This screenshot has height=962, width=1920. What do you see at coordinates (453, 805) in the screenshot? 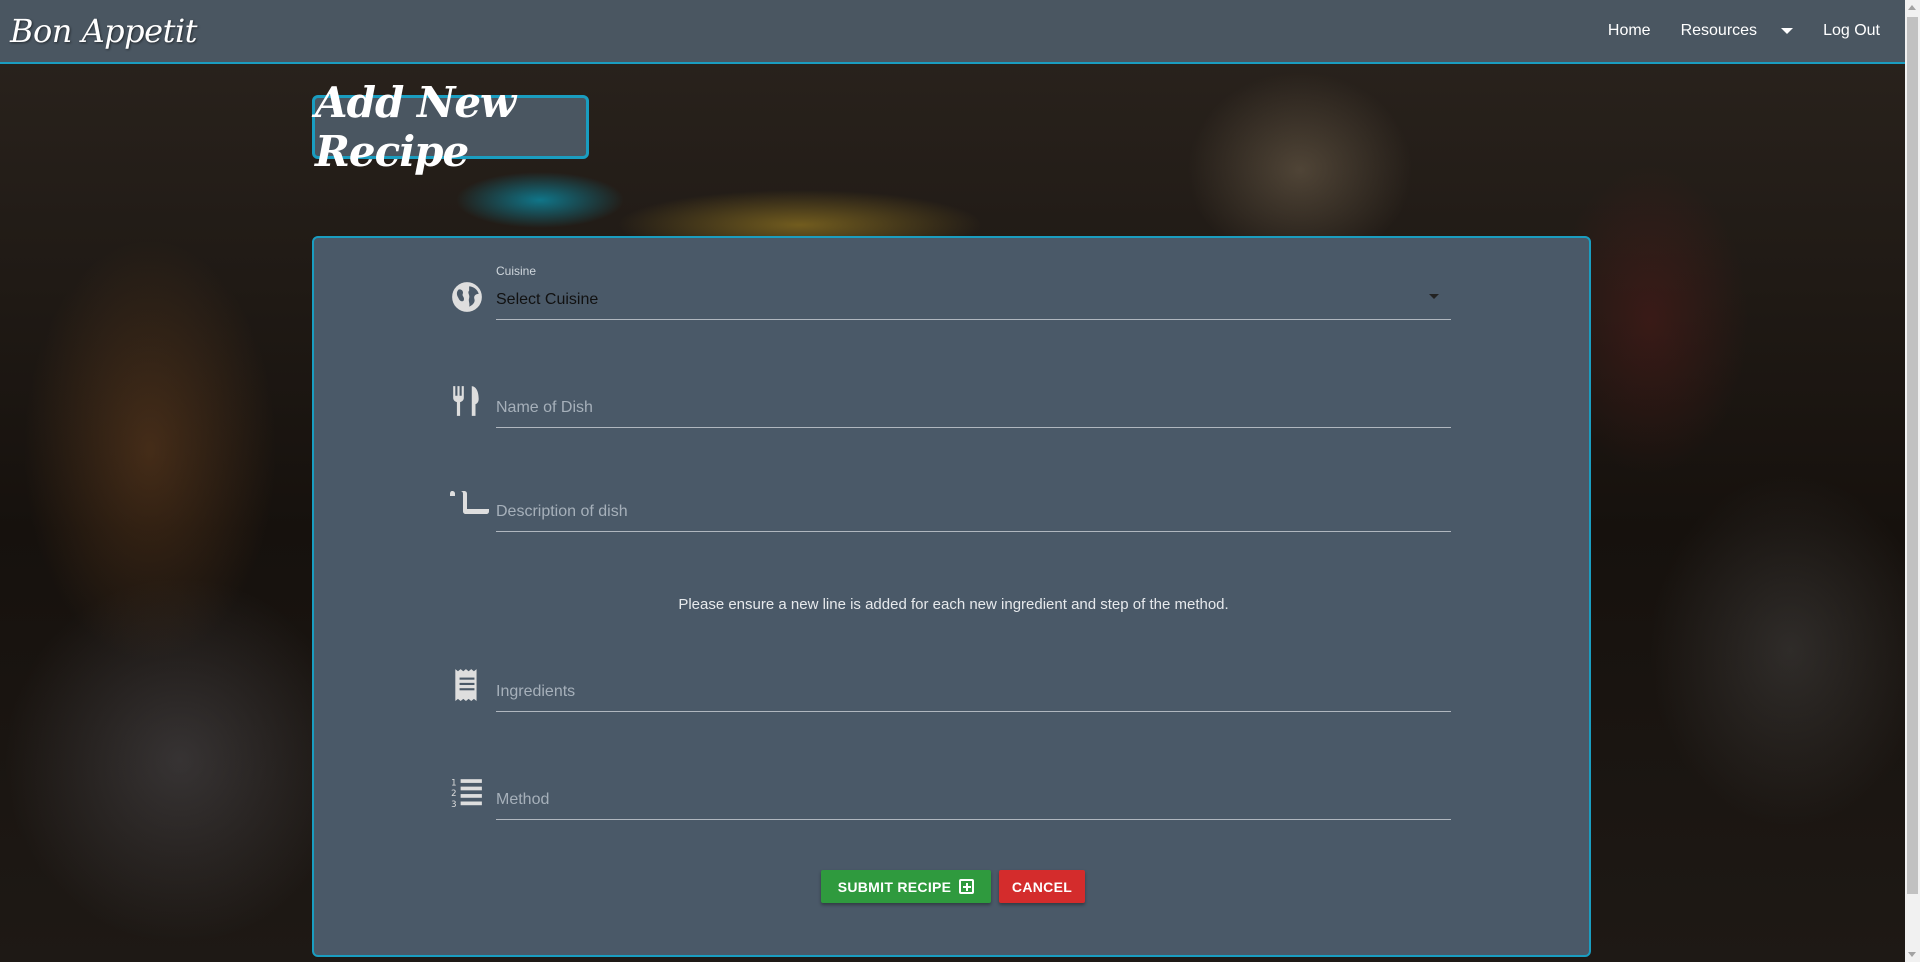
I see `svg-text: 3` at bounding box center [453, 805].